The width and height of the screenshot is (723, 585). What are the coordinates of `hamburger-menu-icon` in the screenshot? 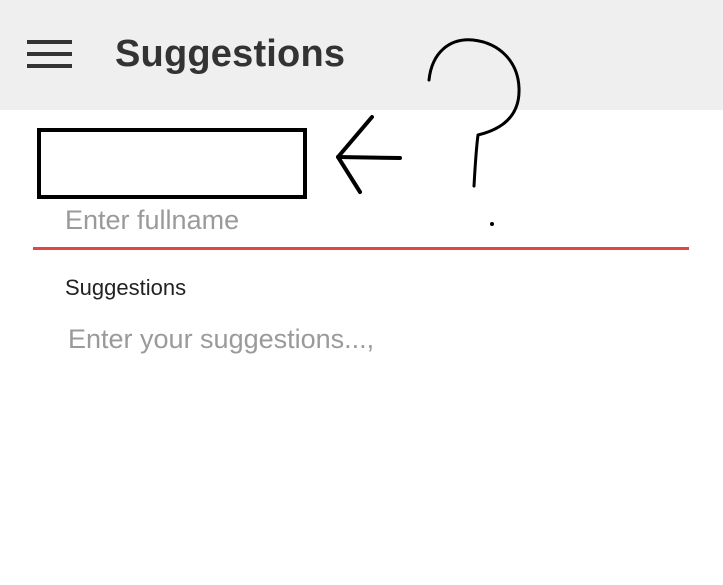 It's located at (50, 55).